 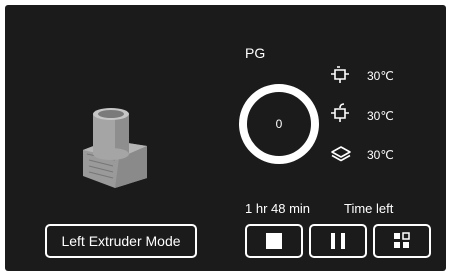 What do you see at coordinates (380, 76) in the screenshot?
I see `left-nozzle-temp: 30℃` at bounding box center [380, 76].